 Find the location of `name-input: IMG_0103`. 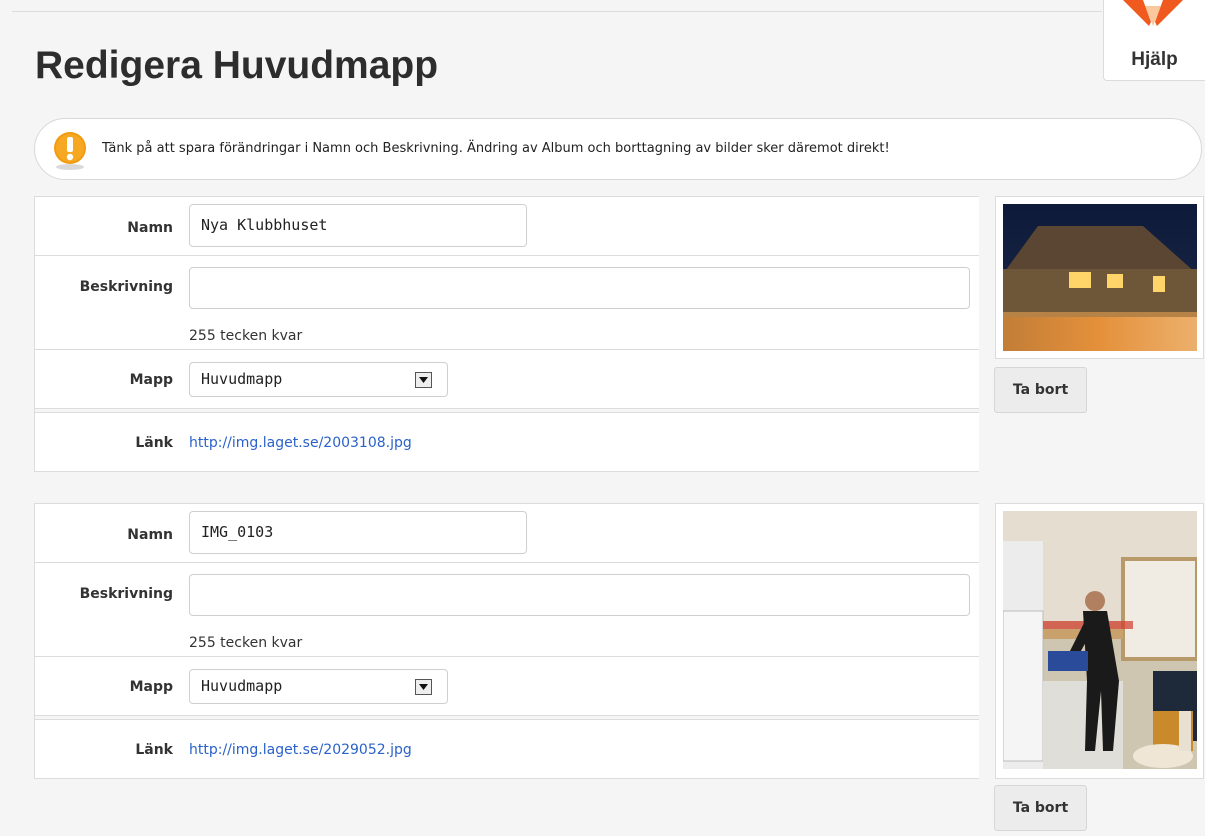

name-input: IMG_0103 is located at coordinates (358, 532).